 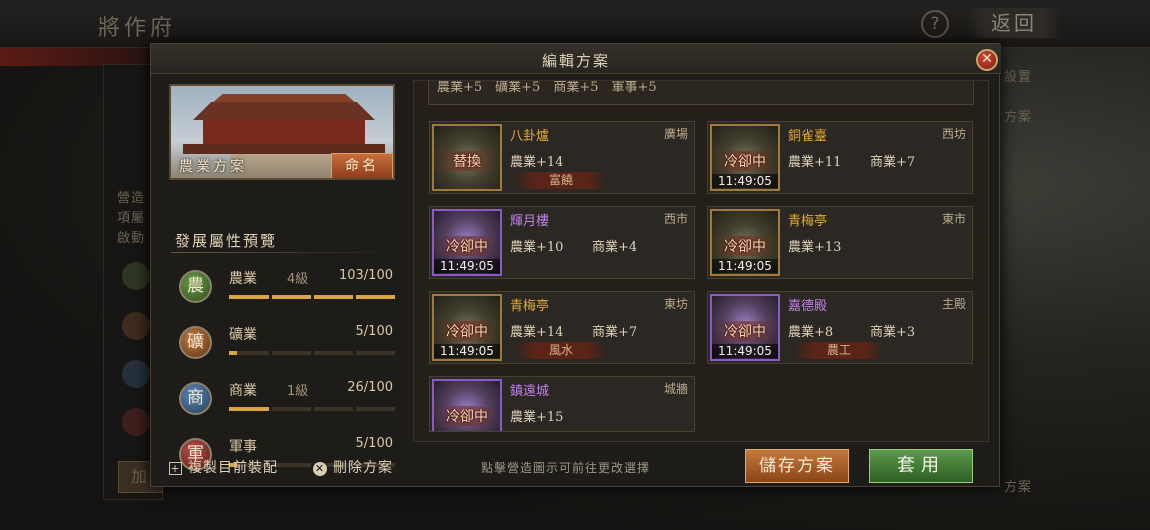 What do you see at coordinates (195, 398) in the screenshot?
I see `commerce-icon: 商` at bounding box center [195, 398].